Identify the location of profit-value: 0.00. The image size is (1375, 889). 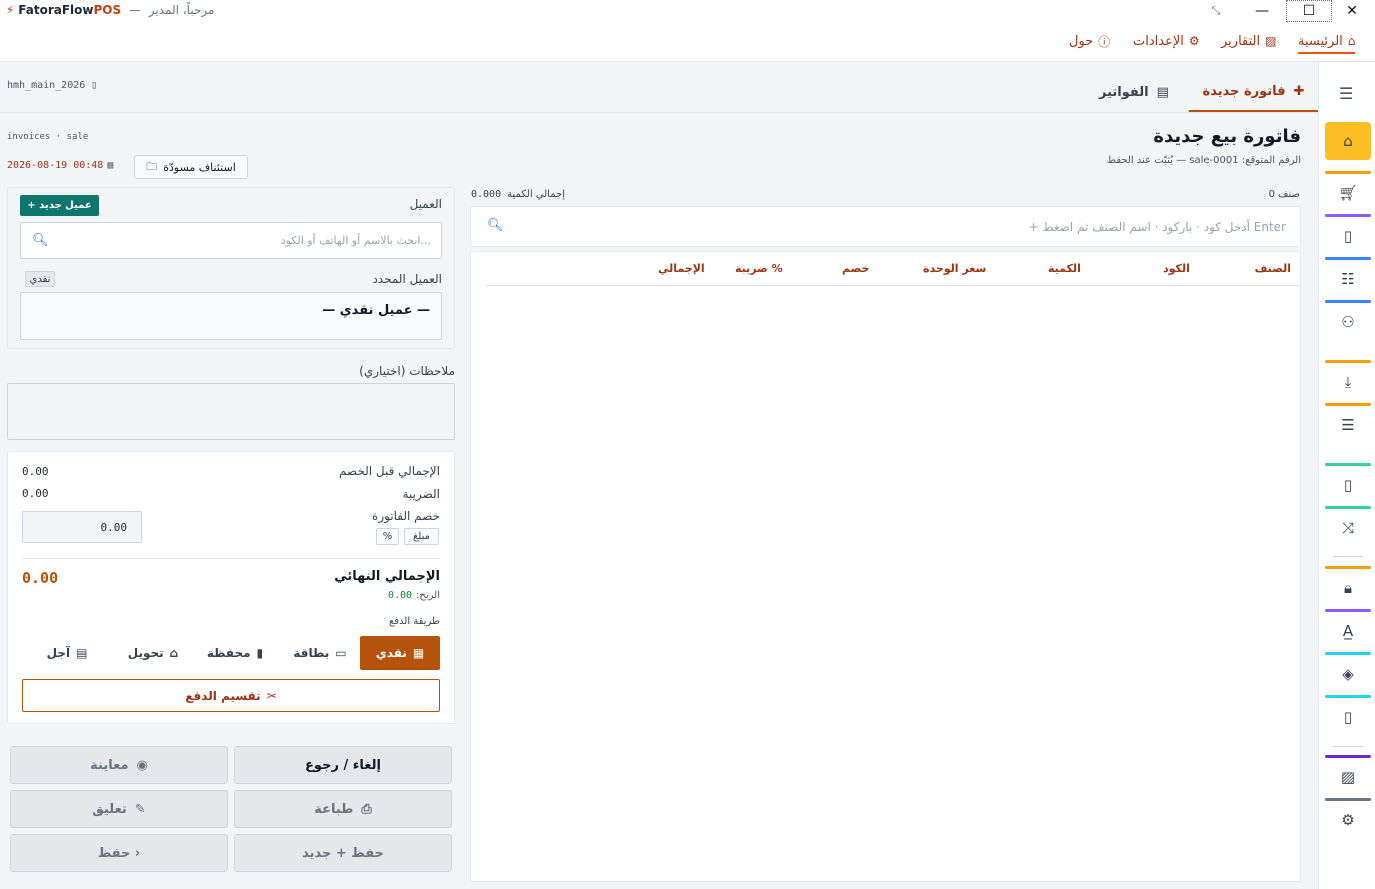
(400, 595).